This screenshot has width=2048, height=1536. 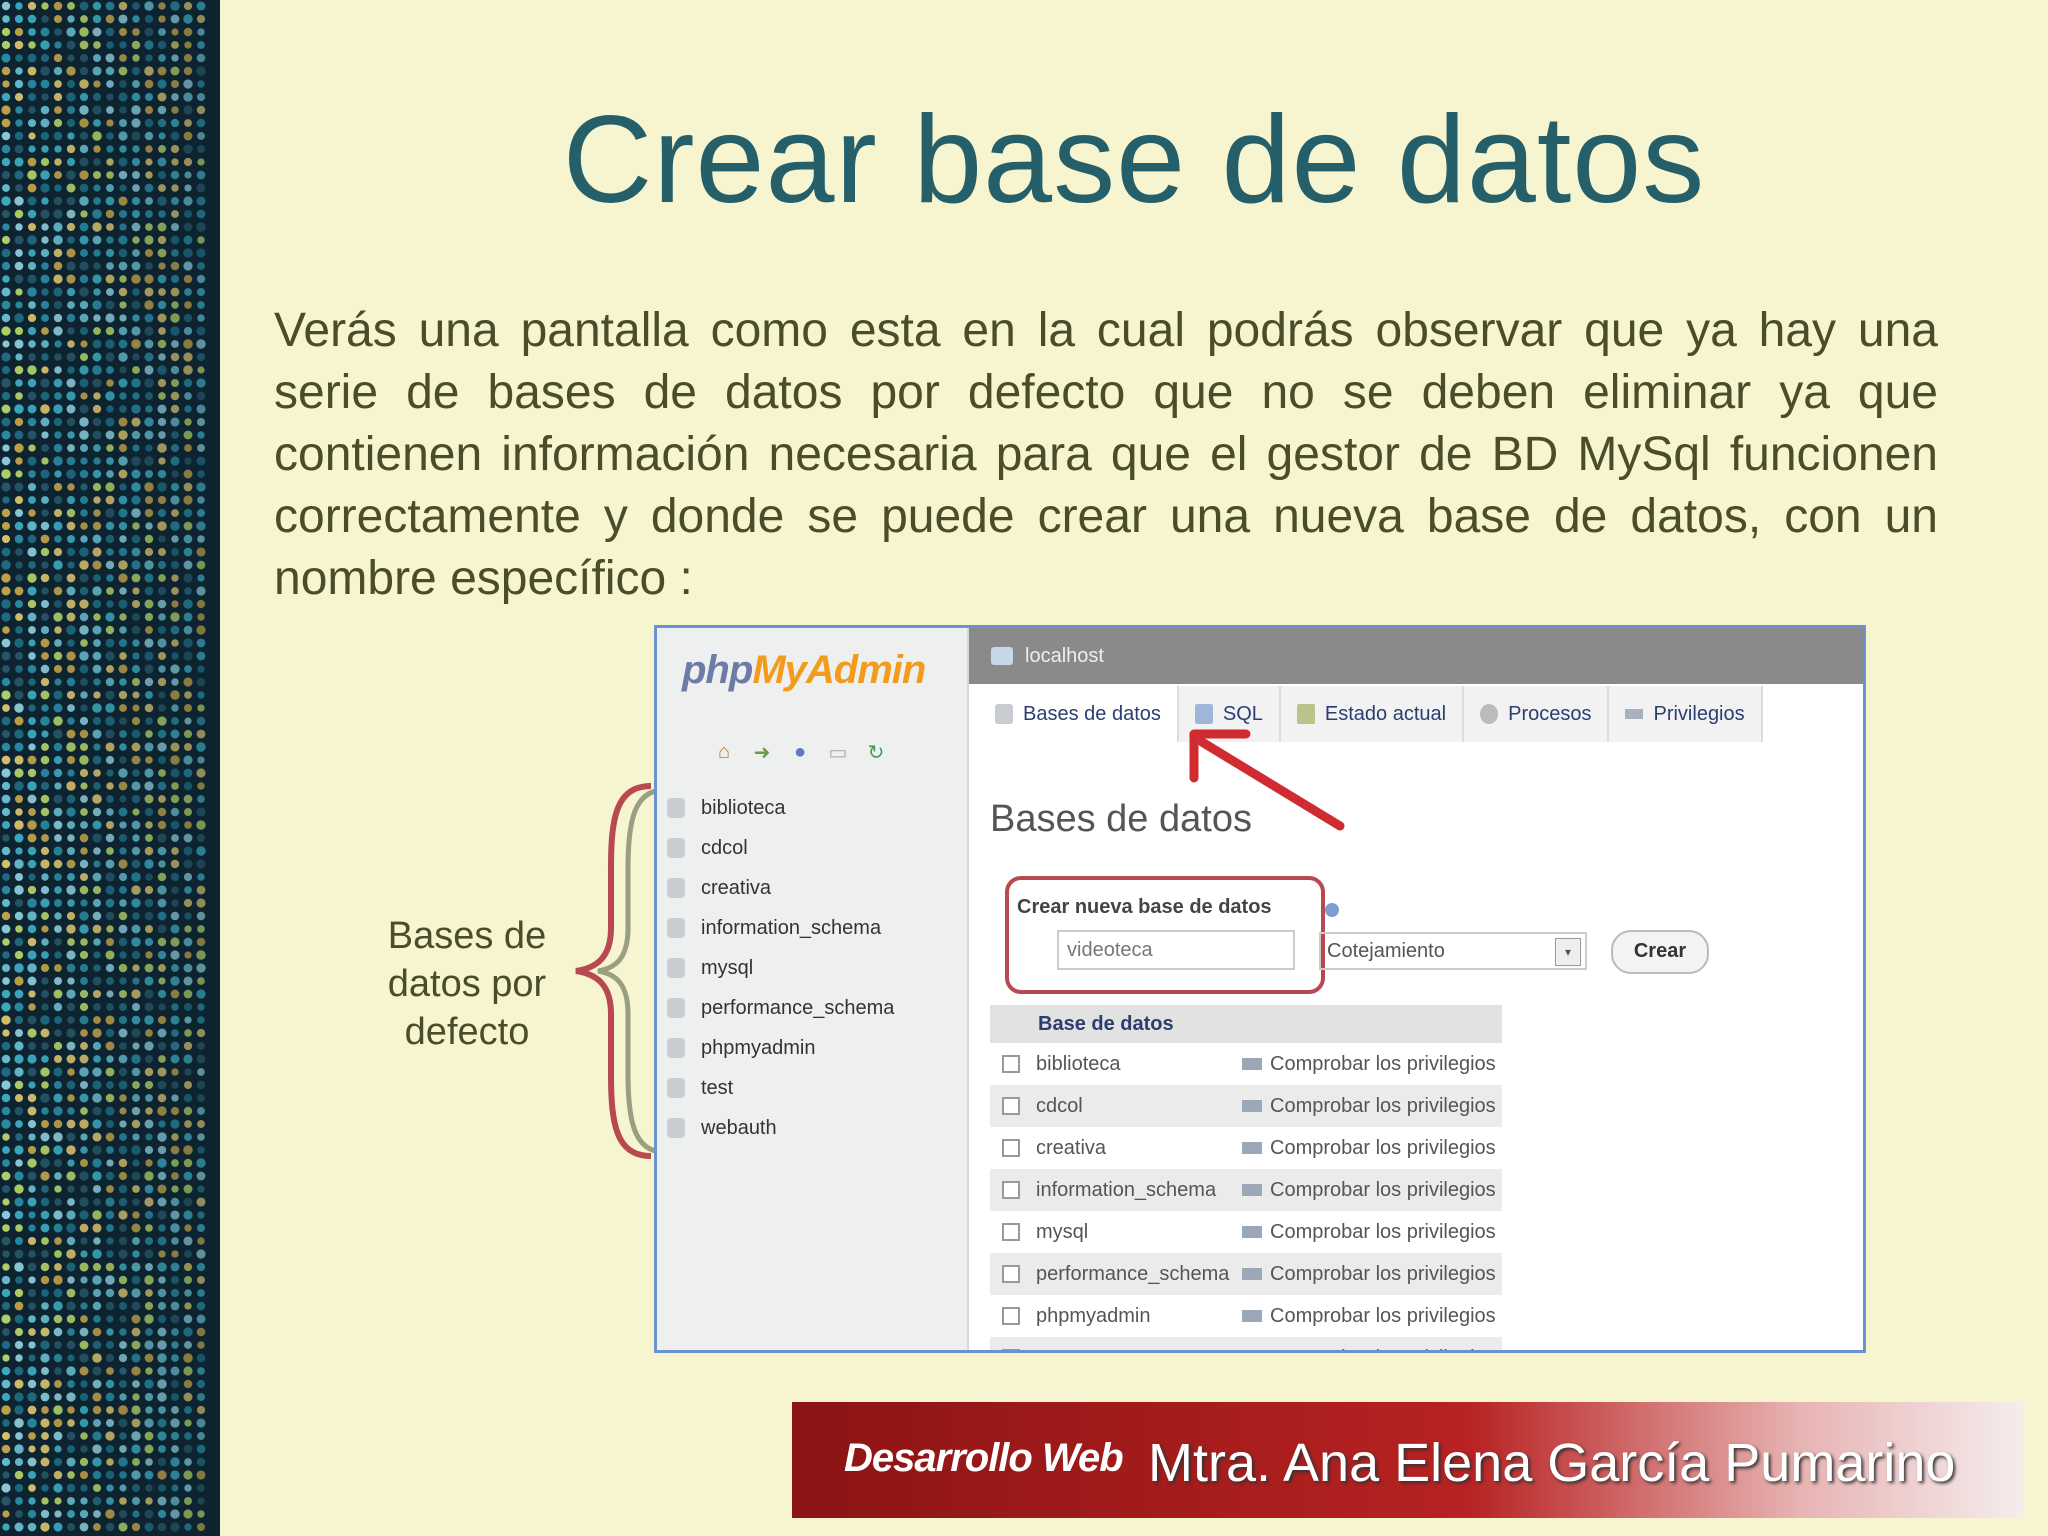 I want to click on database-name-link: creativa, so click(x=1139, y=1148).